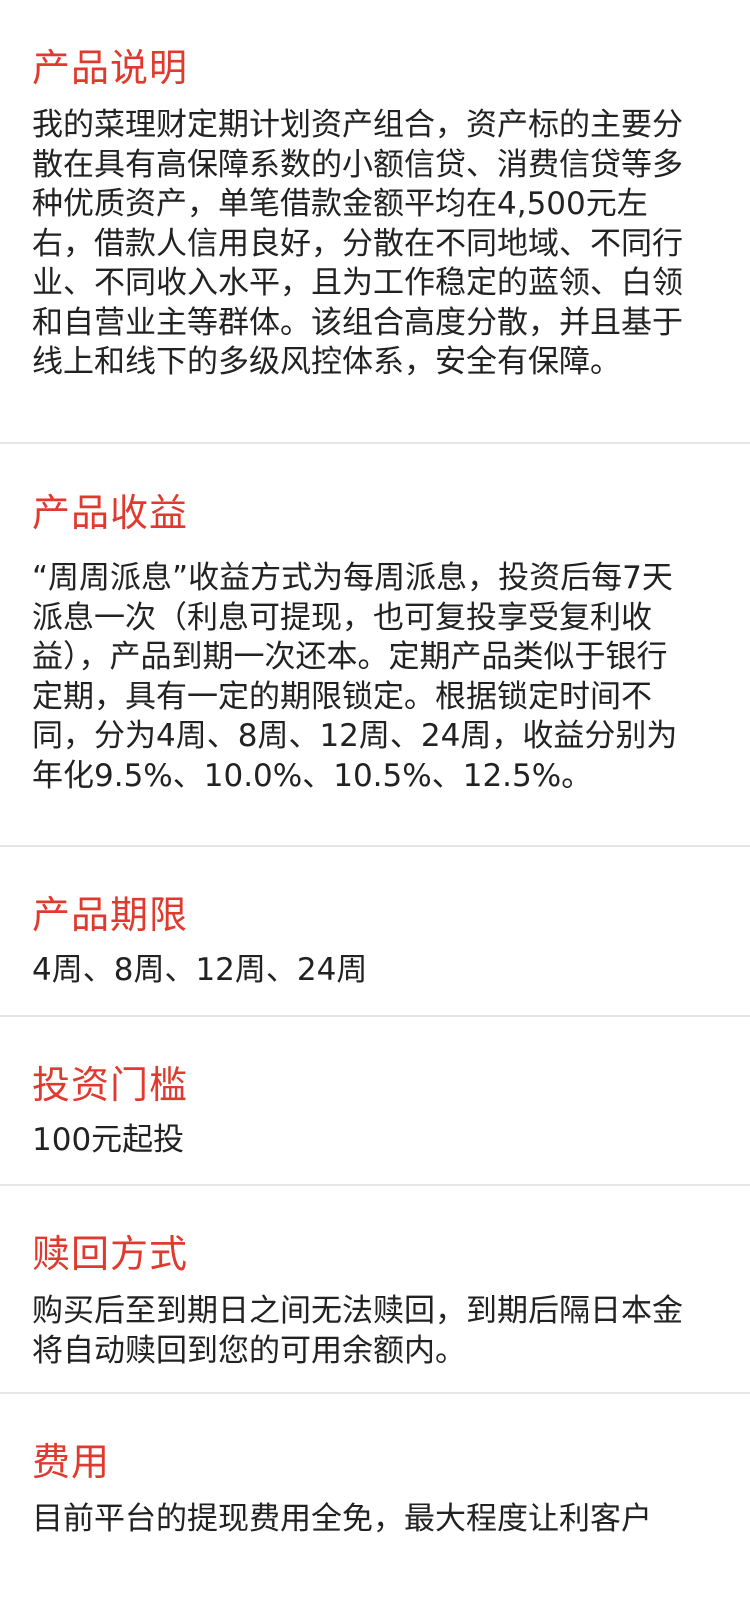 The image size is (750, 1600). Describe the element at coordinates (375, 1290) in the screenshot. I see `section-redemption-method: 赎回方式 购买后至到期日之间无法赎回，到期后隔日本金将自动赎回到您的可用余额内。` at that location.